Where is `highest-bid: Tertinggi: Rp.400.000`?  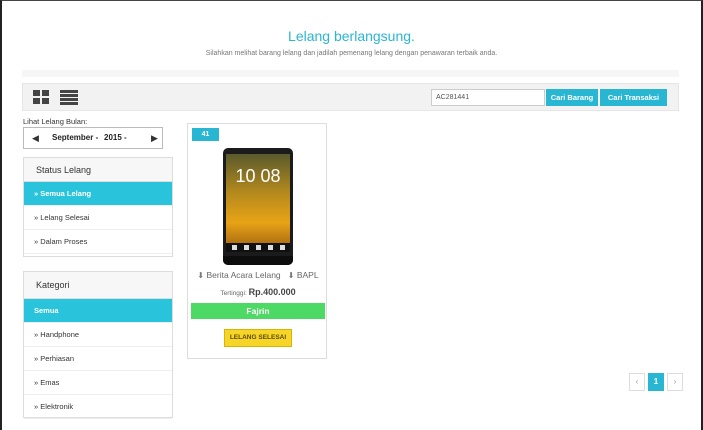
highest-bid: Tertinggi: Rp.400.000 is located at coordinates (258, 292).